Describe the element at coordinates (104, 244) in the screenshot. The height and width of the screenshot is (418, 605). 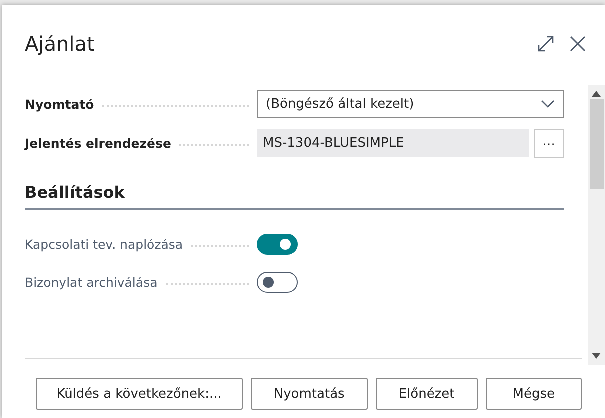
I see `option-label: Kapcsolati tev. naplózása` at that location.